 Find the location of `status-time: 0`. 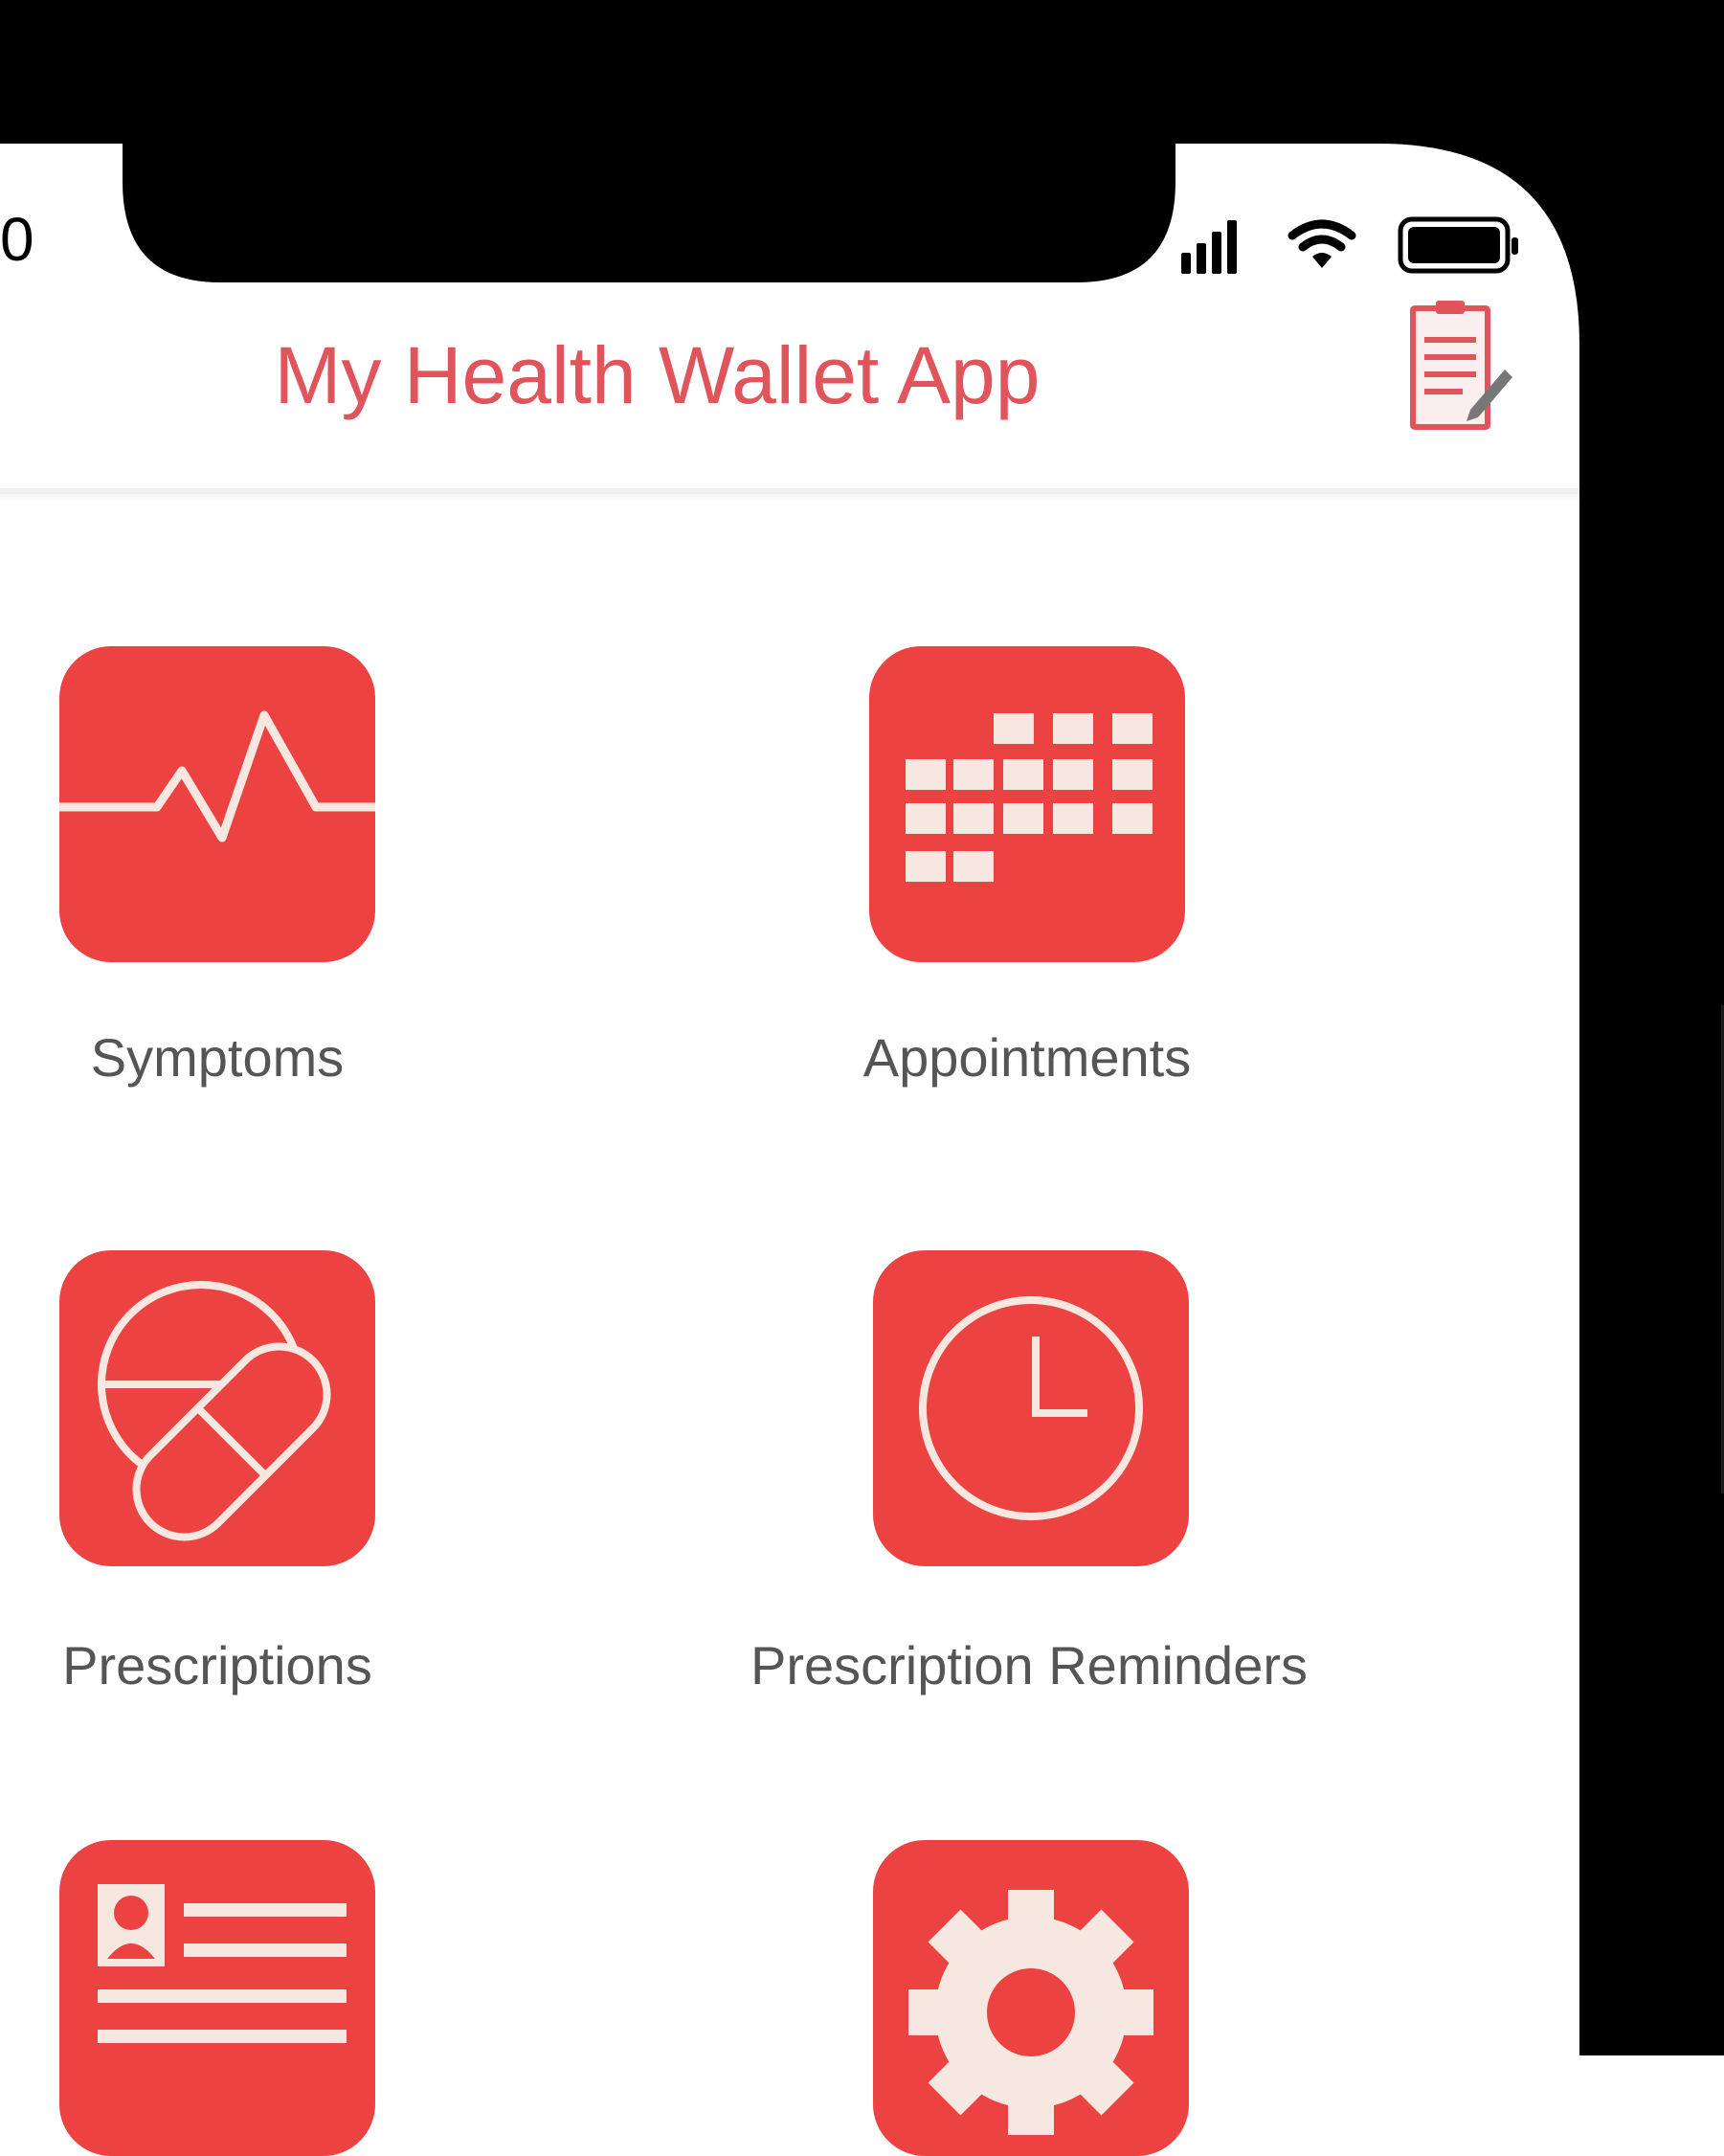

status-time: 0 is located at coordinates (17, 240).